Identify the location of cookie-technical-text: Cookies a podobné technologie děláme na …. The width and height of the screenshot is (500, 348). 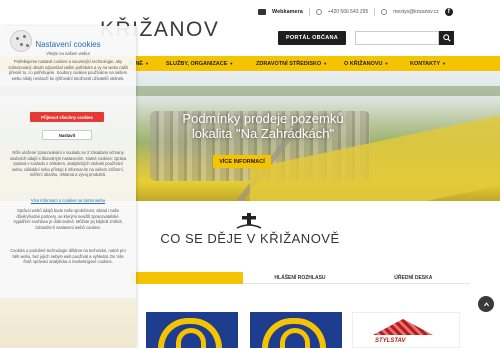
(68, 256).